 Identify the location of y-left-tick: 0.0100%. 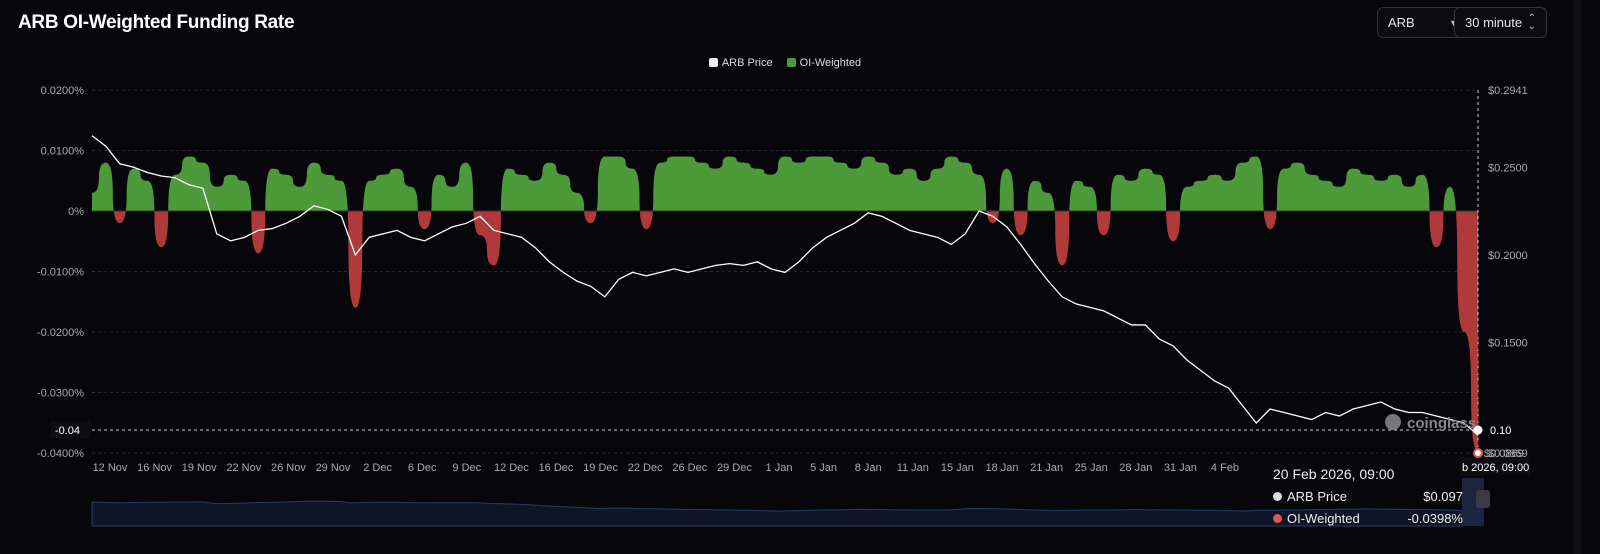
(63, 152).